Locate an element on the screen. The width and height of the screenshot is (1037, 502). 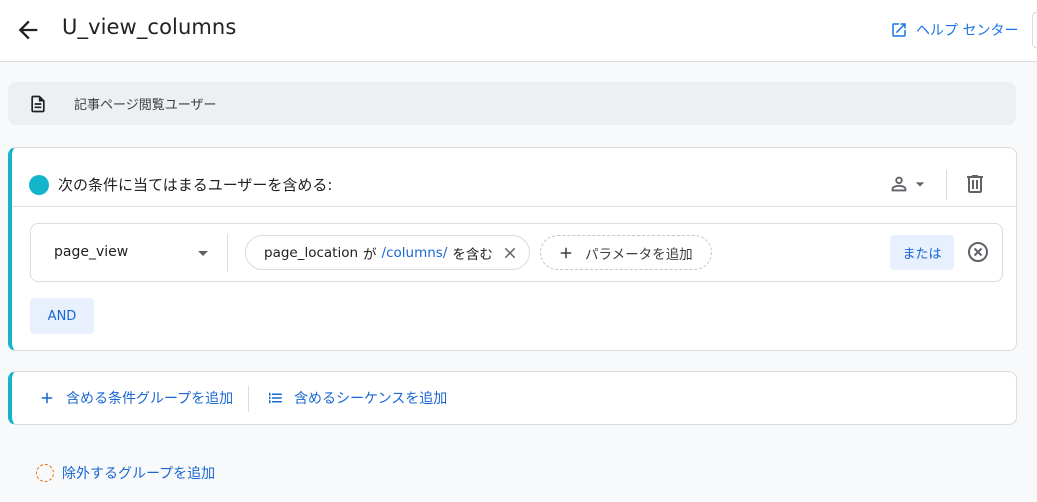
row-divider is located at coordinates (227, 253).